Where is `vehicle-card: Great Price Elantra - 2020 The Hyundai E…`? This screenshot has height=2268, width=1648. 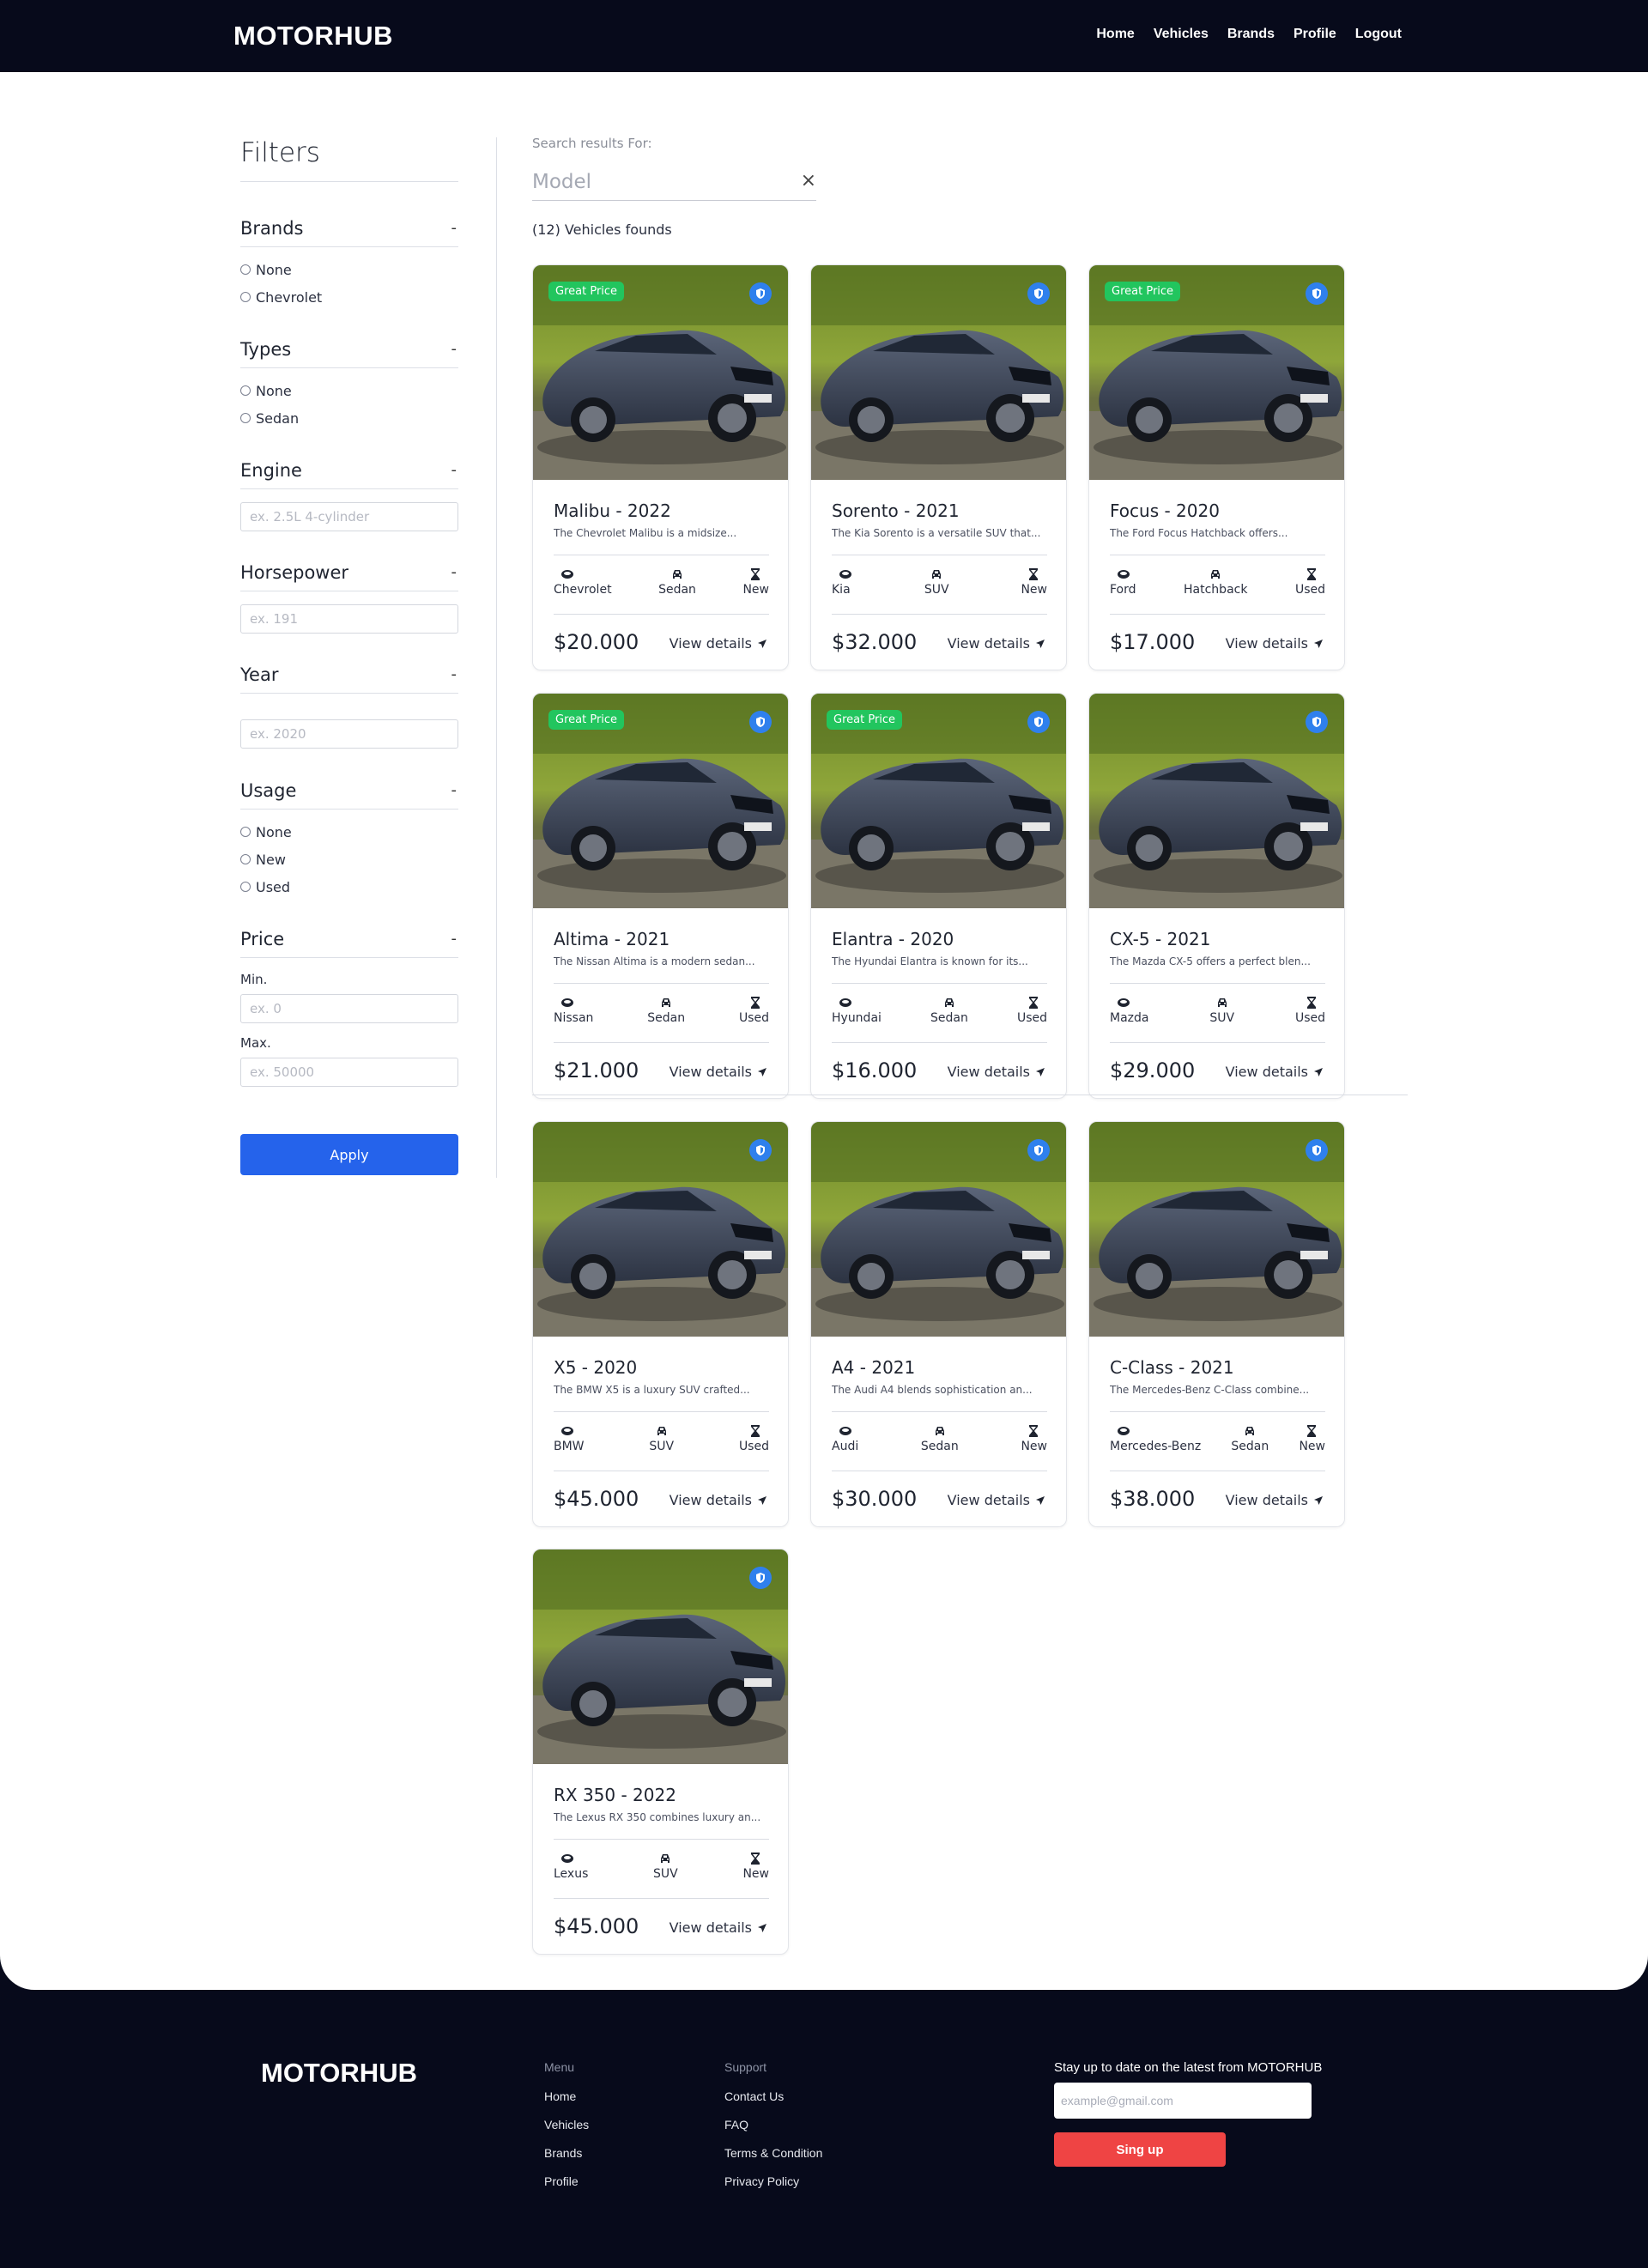
vehicle-card: Great Price Elantra - 2020 The Hyundai E… is located at coordinates (938, 896).